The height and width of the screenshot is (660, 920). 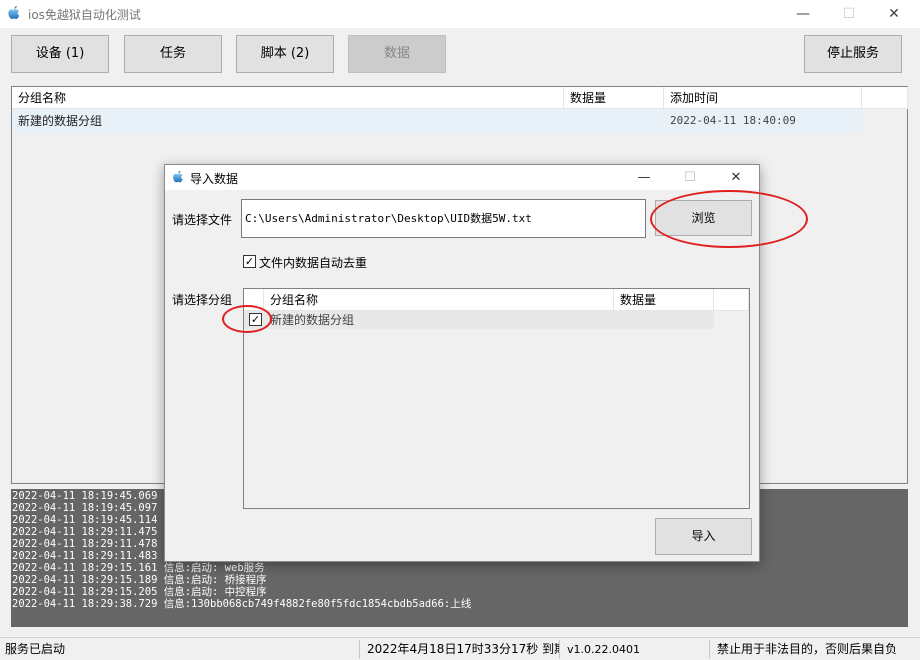 What do you see at coordinates (84, 15) in the screenshot?
I see `window-title: ios免越狱自动化测试` at bounding box center [84, 15].